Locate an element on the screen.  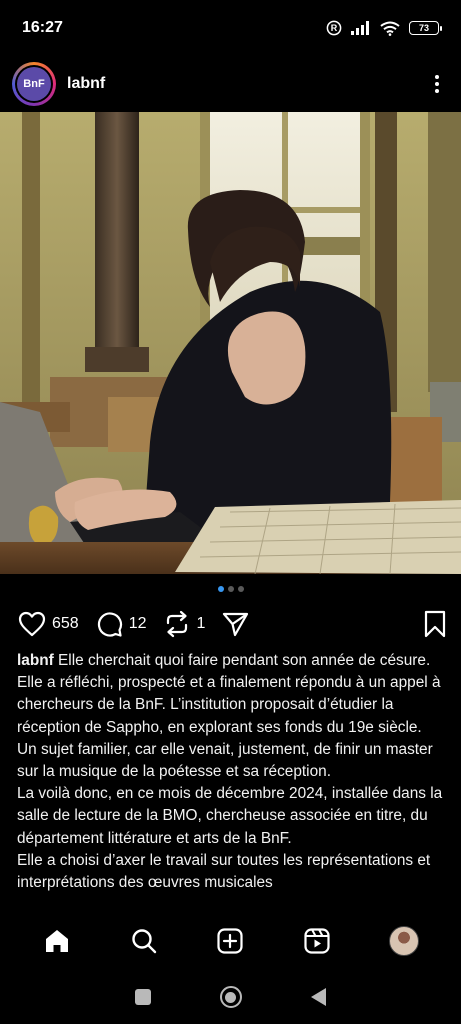
repost-count: 1 is located at coordinates (201, 623).